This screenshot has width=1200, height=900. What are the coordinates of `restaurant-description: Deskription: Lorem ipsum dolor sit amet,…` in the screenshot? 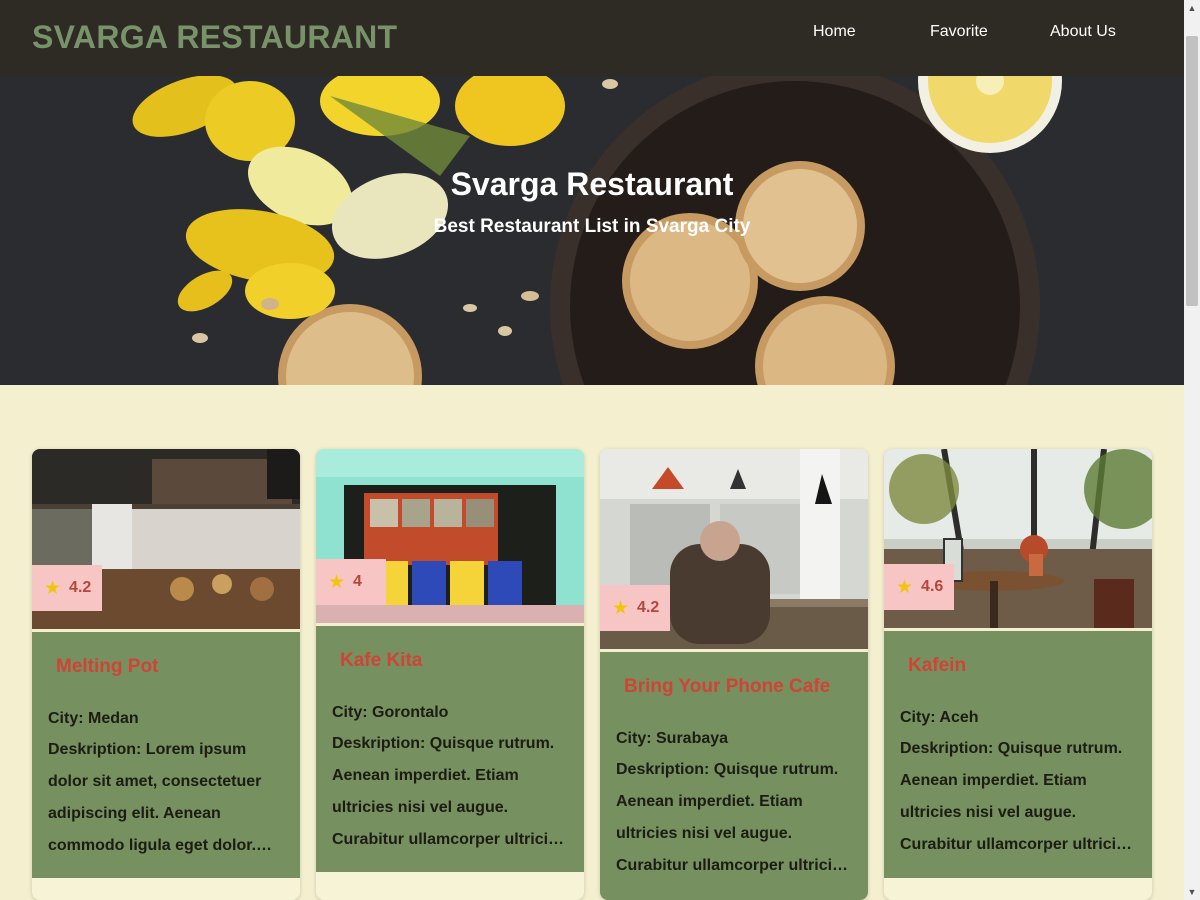 It's located at (168, 798).